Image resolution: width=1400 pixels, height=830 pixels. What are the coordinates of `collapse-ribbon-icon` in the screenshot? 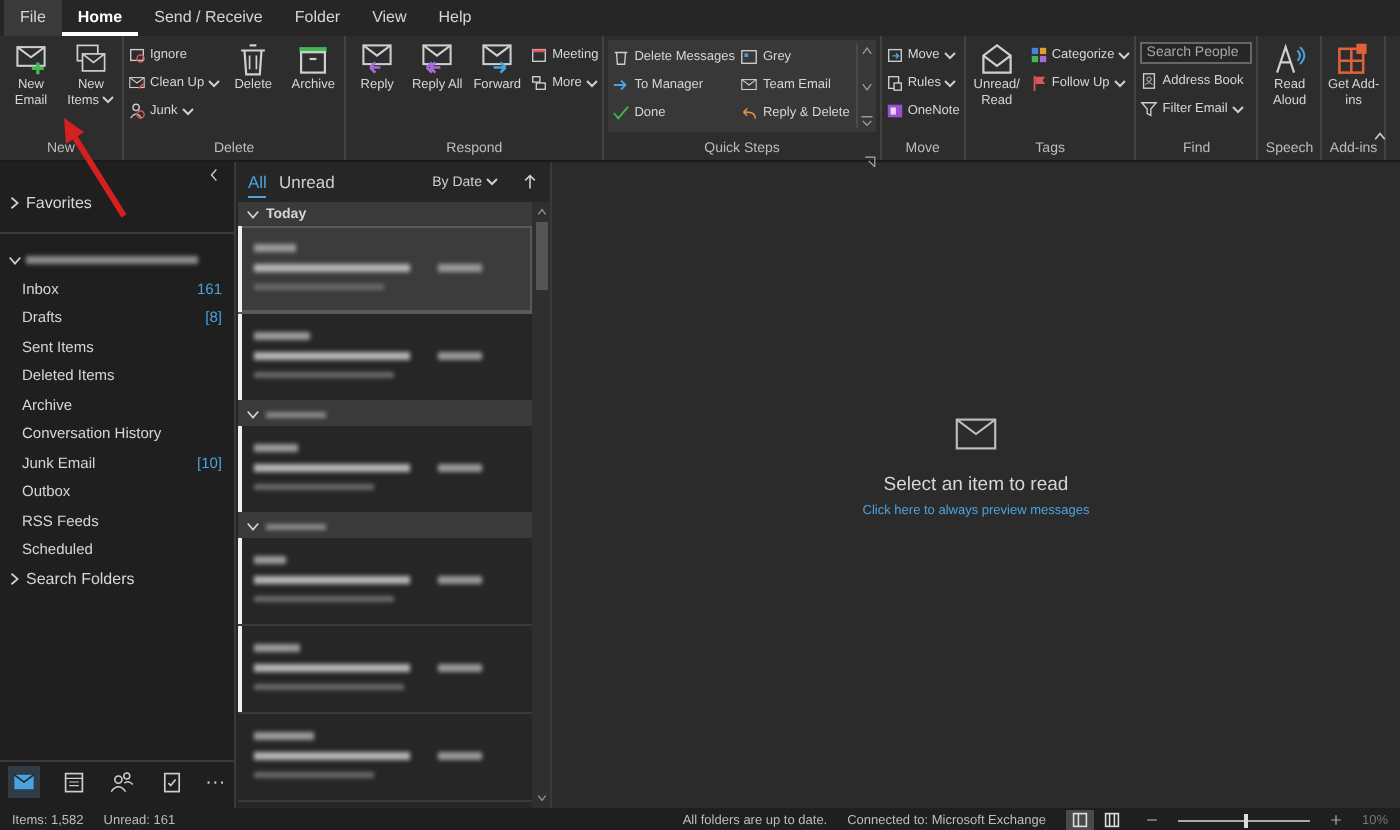 It's located at (1380, 136).